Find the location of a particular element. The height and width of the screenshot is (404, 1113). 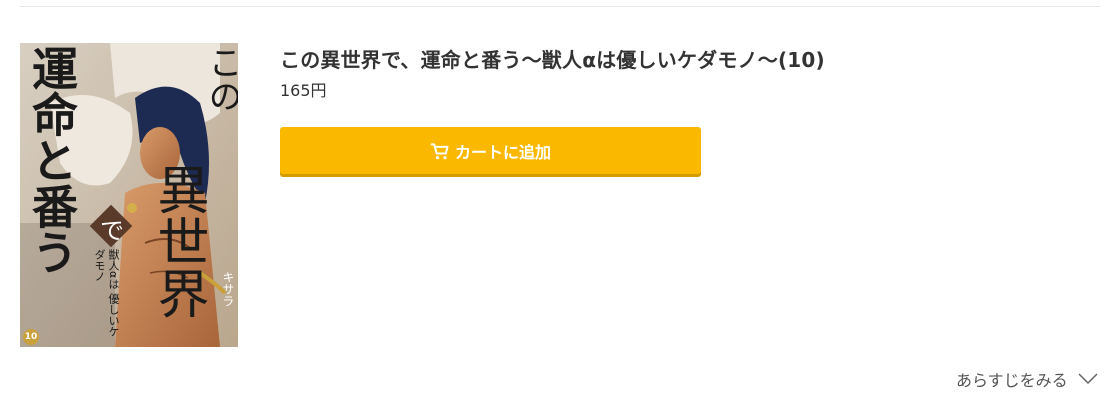

synopsis-toggle: あらすじをみる is located at coordinates (1027, 379).